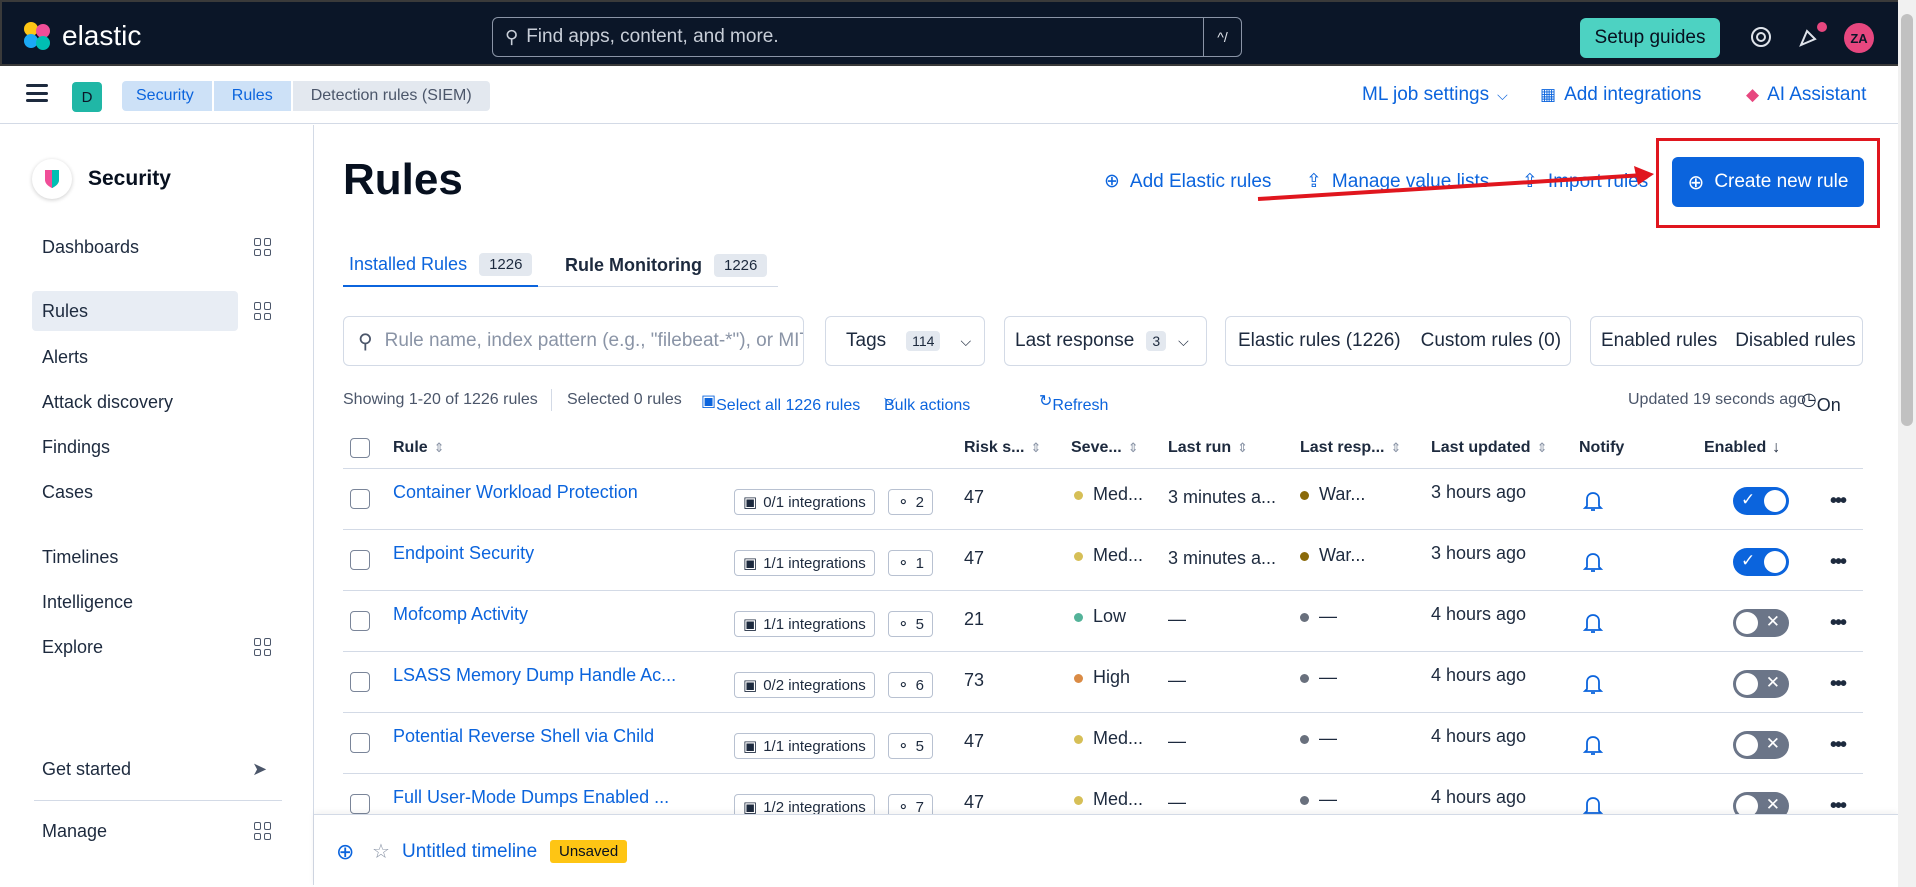 Image resolution: width=1916 pixels, height=887 pixels. I want to click on sidebar-item-intelligence: Intelligence, so click(135, 602).